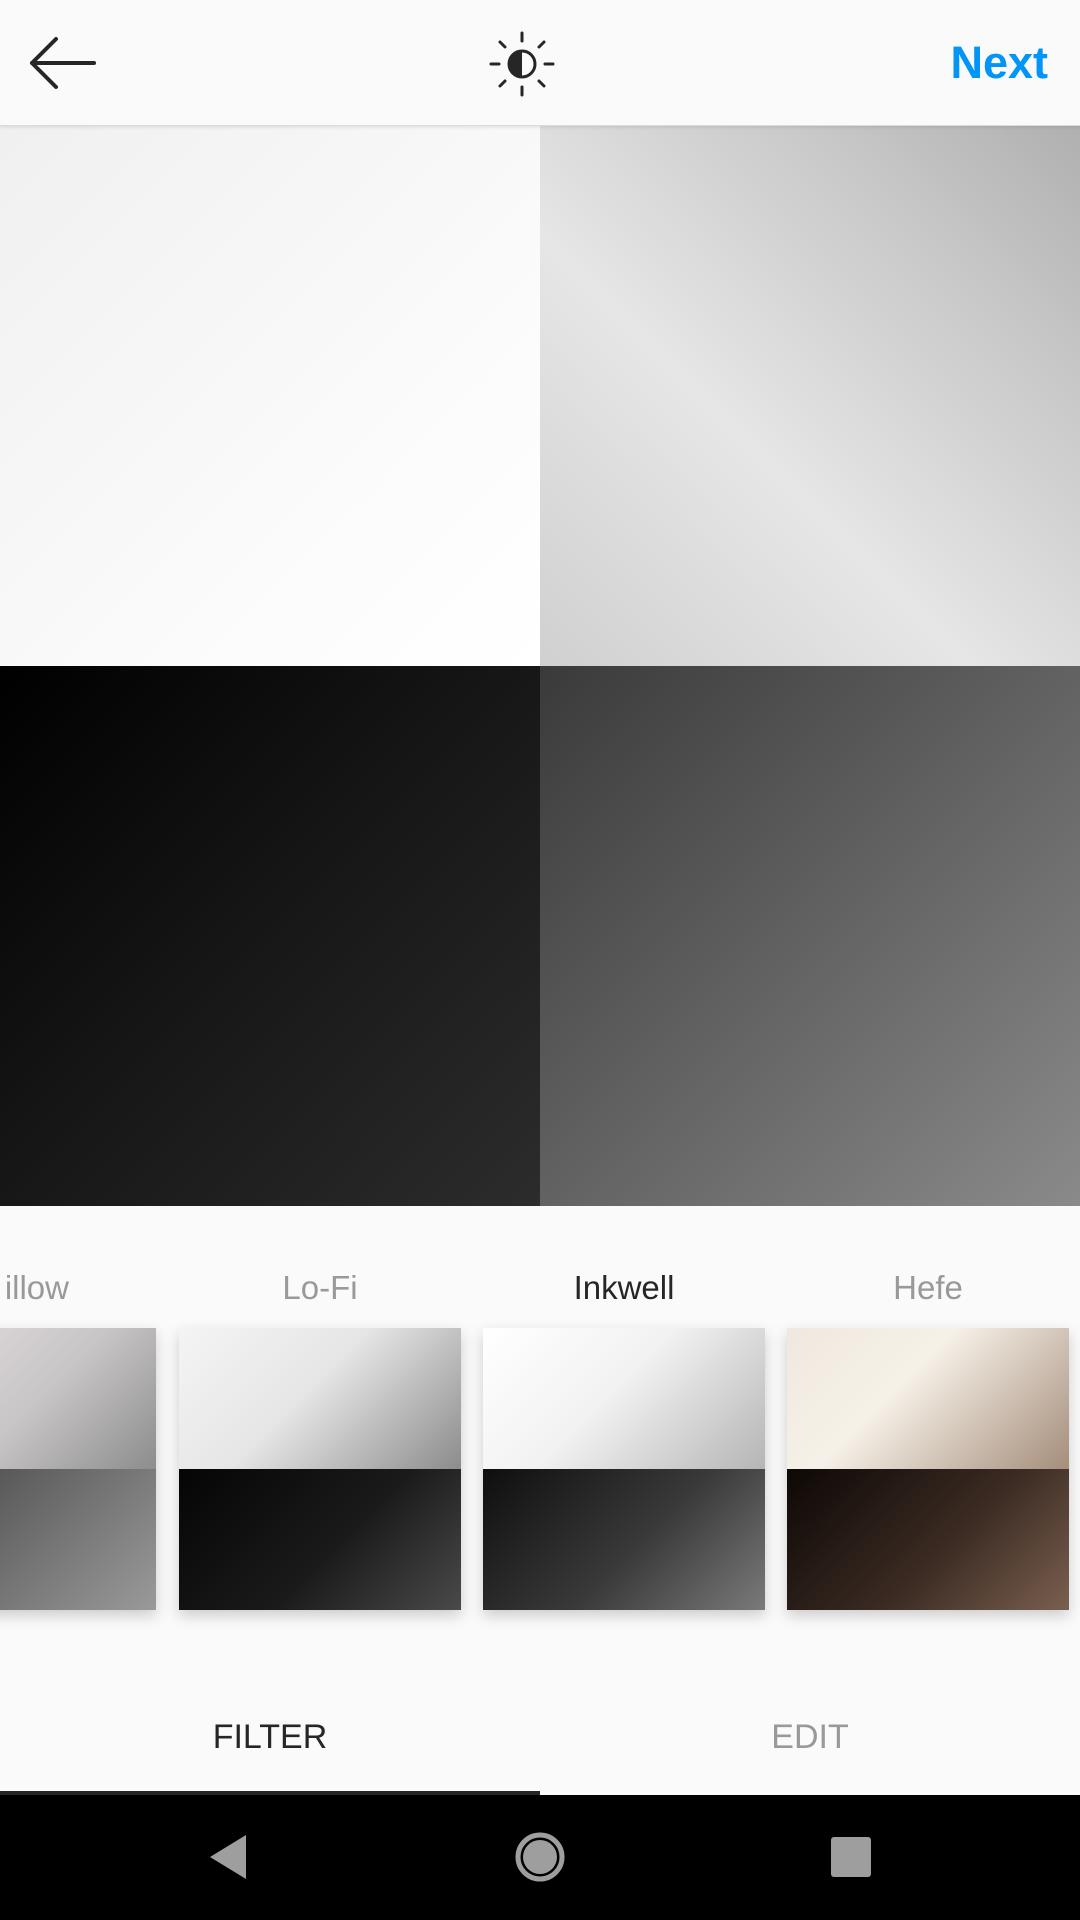  Describe the element at coordinates (928, 1287) in the screenshot. I see `filter-label: Hefe` at that location.